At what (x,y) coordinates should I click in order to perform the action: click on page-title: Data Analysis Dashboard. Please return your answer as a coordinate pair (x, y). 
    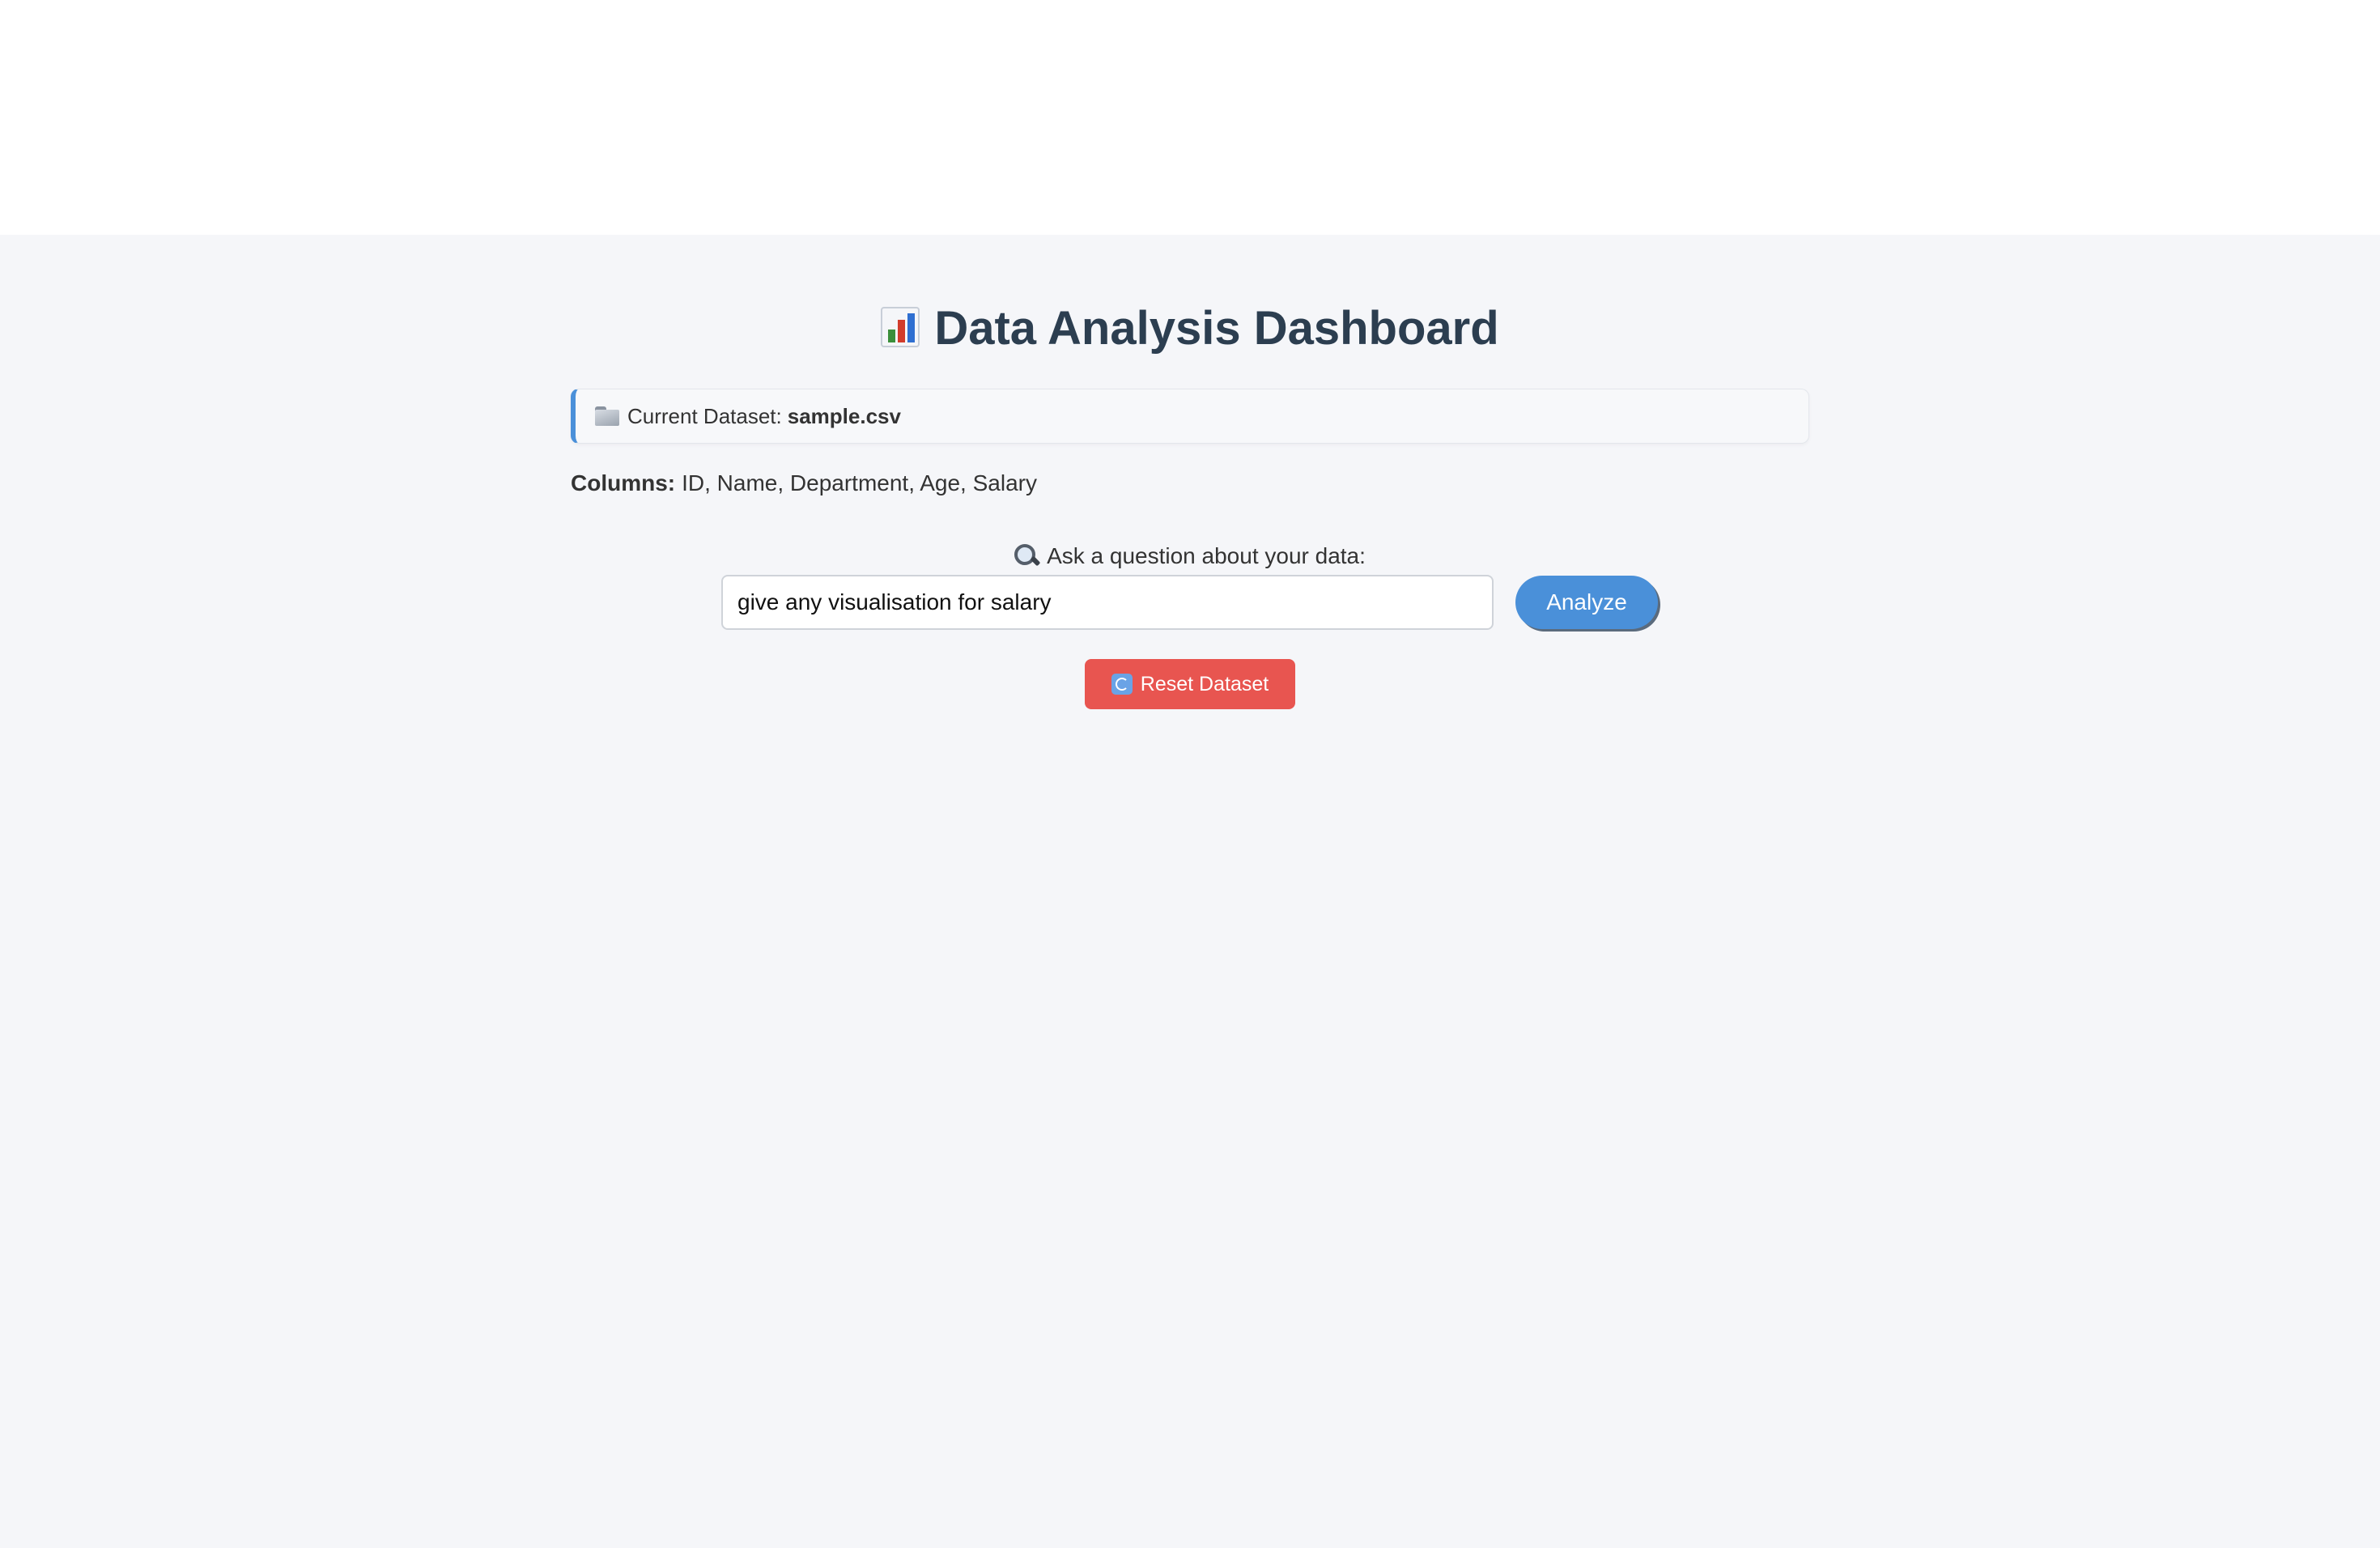
    Looking at the image, I should click on (1190, 328).